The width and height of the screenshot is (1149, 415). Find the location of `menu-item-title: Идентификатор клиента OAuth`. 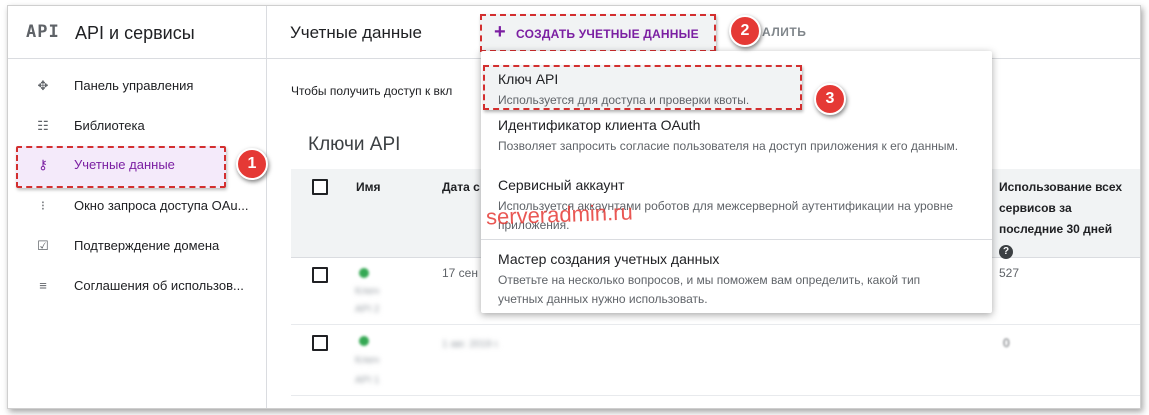

menu-item-title: Идентификатор клиента OAuth is located at coordinates (599, 125).